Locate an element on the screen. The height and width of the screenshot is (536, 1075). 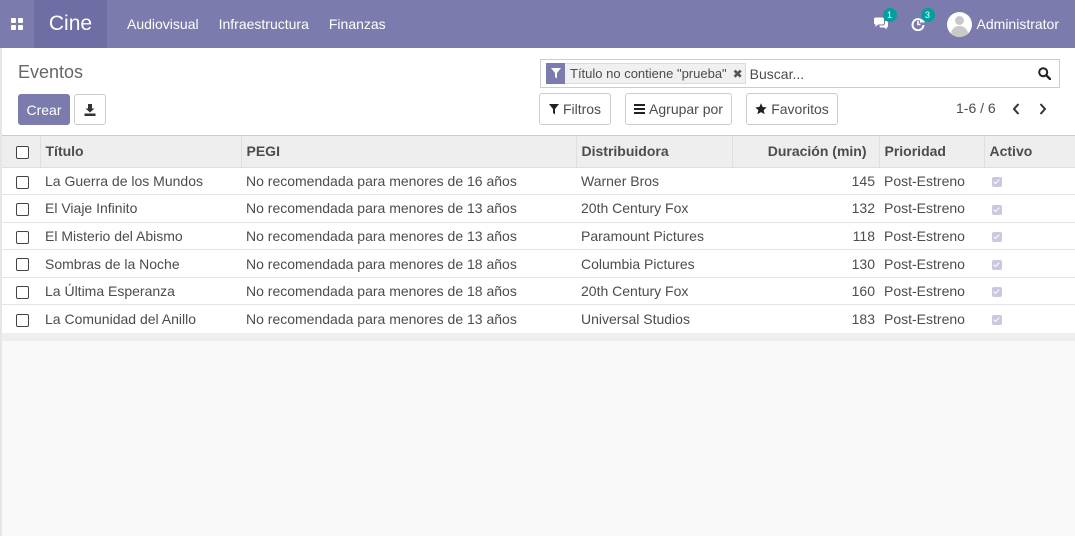
user-name: Administrator is located at coordinates (1017, 24).